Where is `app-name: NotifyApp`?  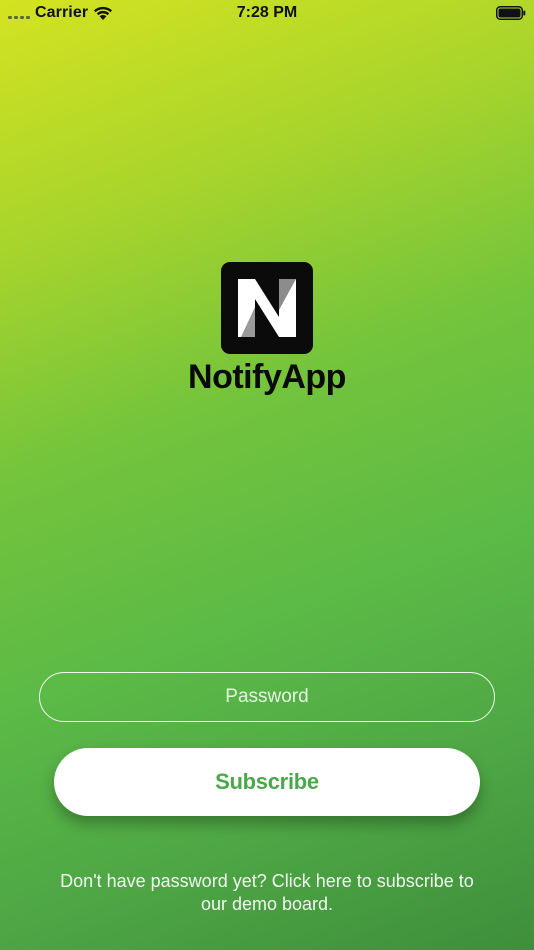
app-name: NotifyApp is located at coordinates (267, 377).